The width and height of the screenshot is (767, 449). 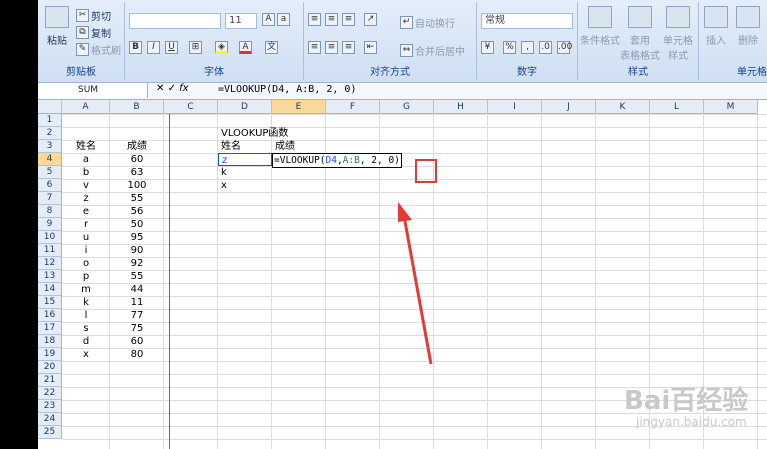 I want to click on arrow-head, so click(x=405, y=212).